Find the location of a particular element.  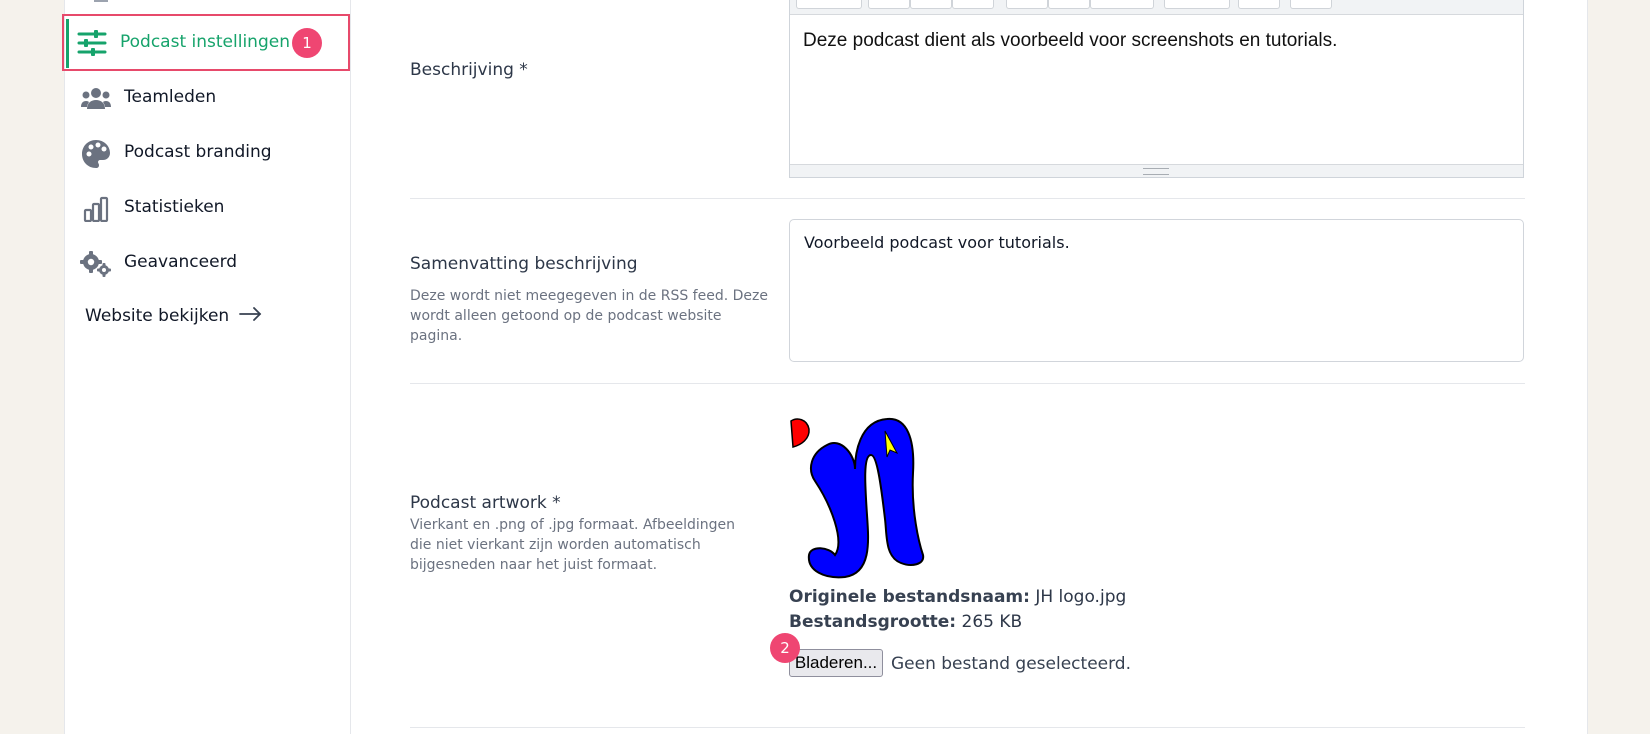

editor-resize-handle is located at coordinates (1156, 170).